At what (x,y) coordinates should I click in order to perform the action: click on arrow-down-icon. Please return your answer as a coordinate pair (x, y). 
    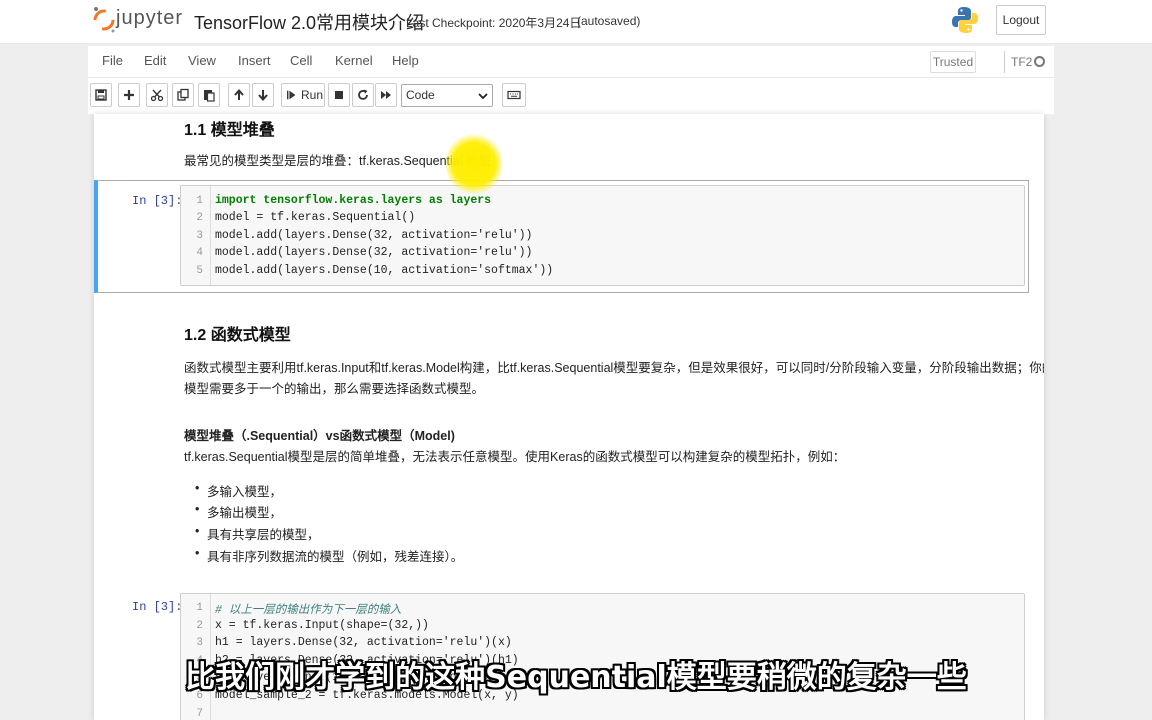
    Looking at the image, I should click on (263, 96).